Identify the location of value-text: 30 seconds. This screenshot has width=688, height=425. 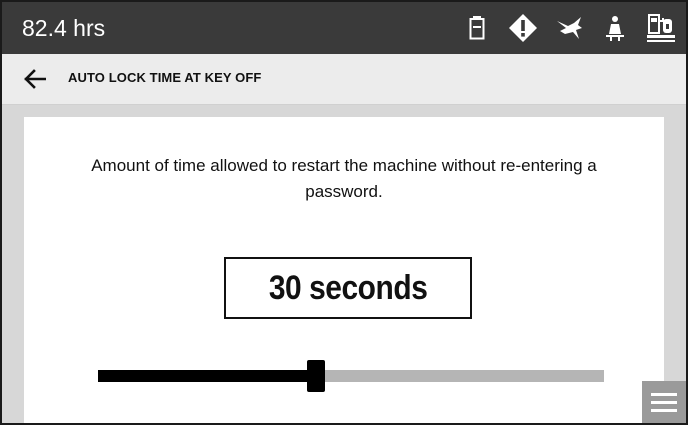
(348, 287).